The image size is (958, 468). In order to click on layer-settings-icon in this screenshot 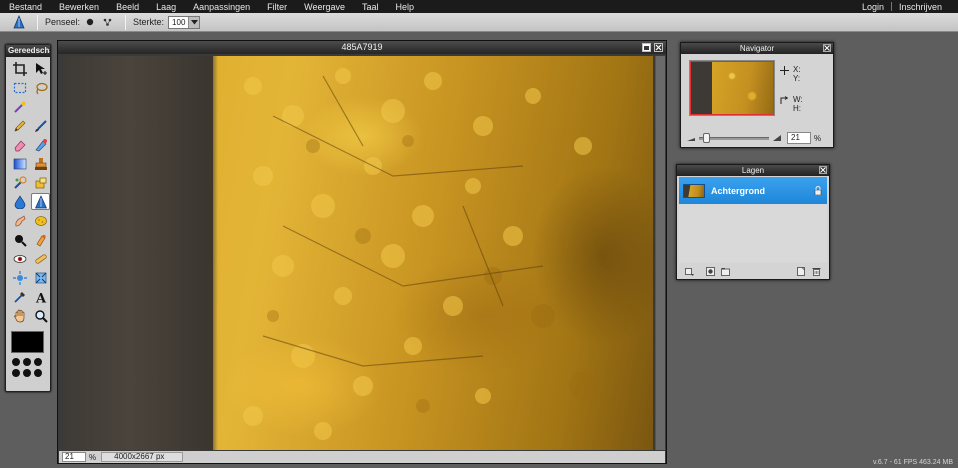, I will do `click(689, 271)`.